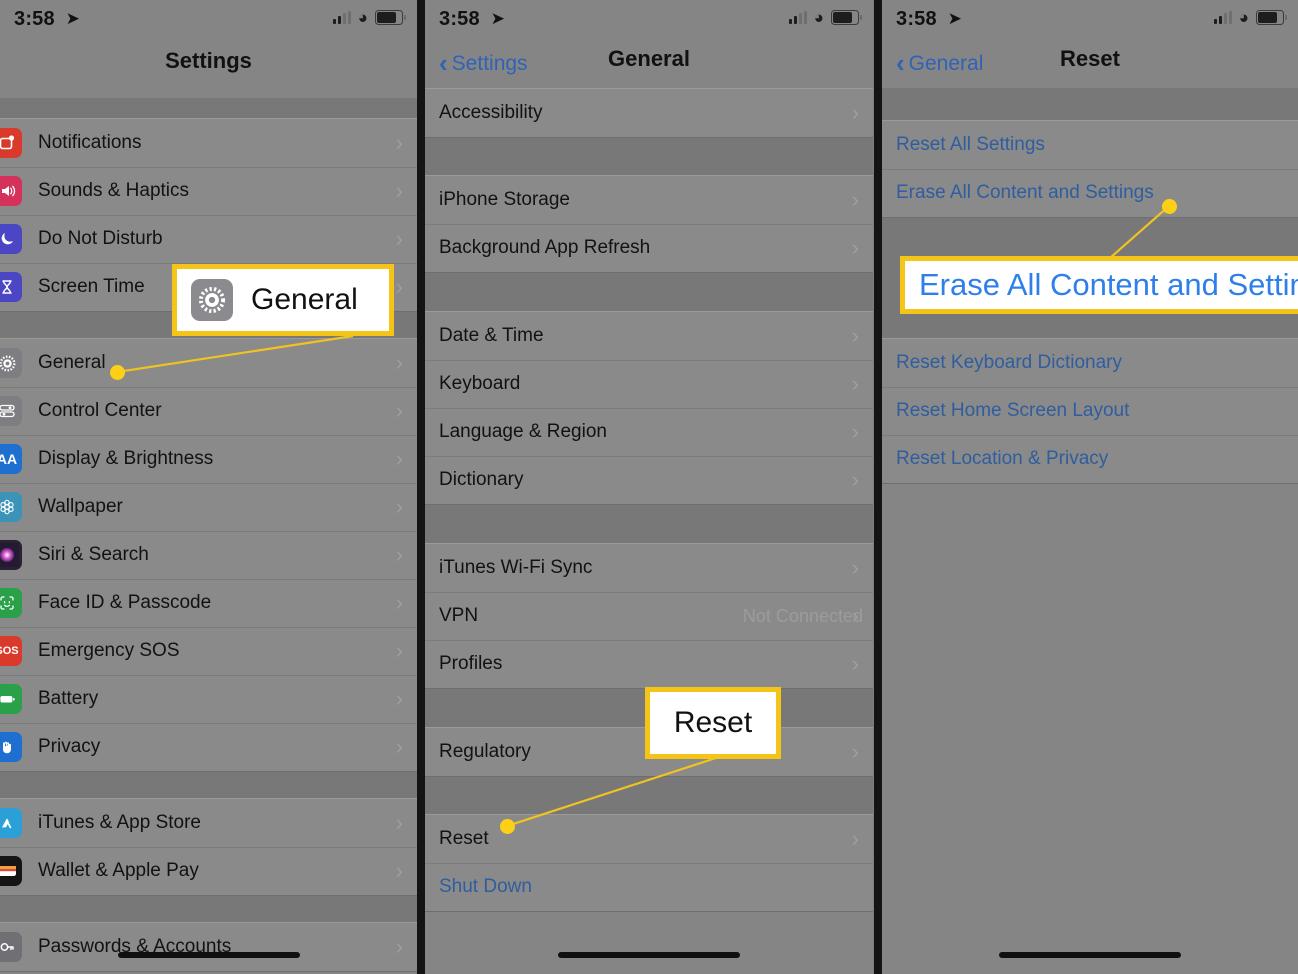 The height and width of the screenshot is (974, 1298). I want to click on list-item-shut-down: Shut Down, so click(649, 887).